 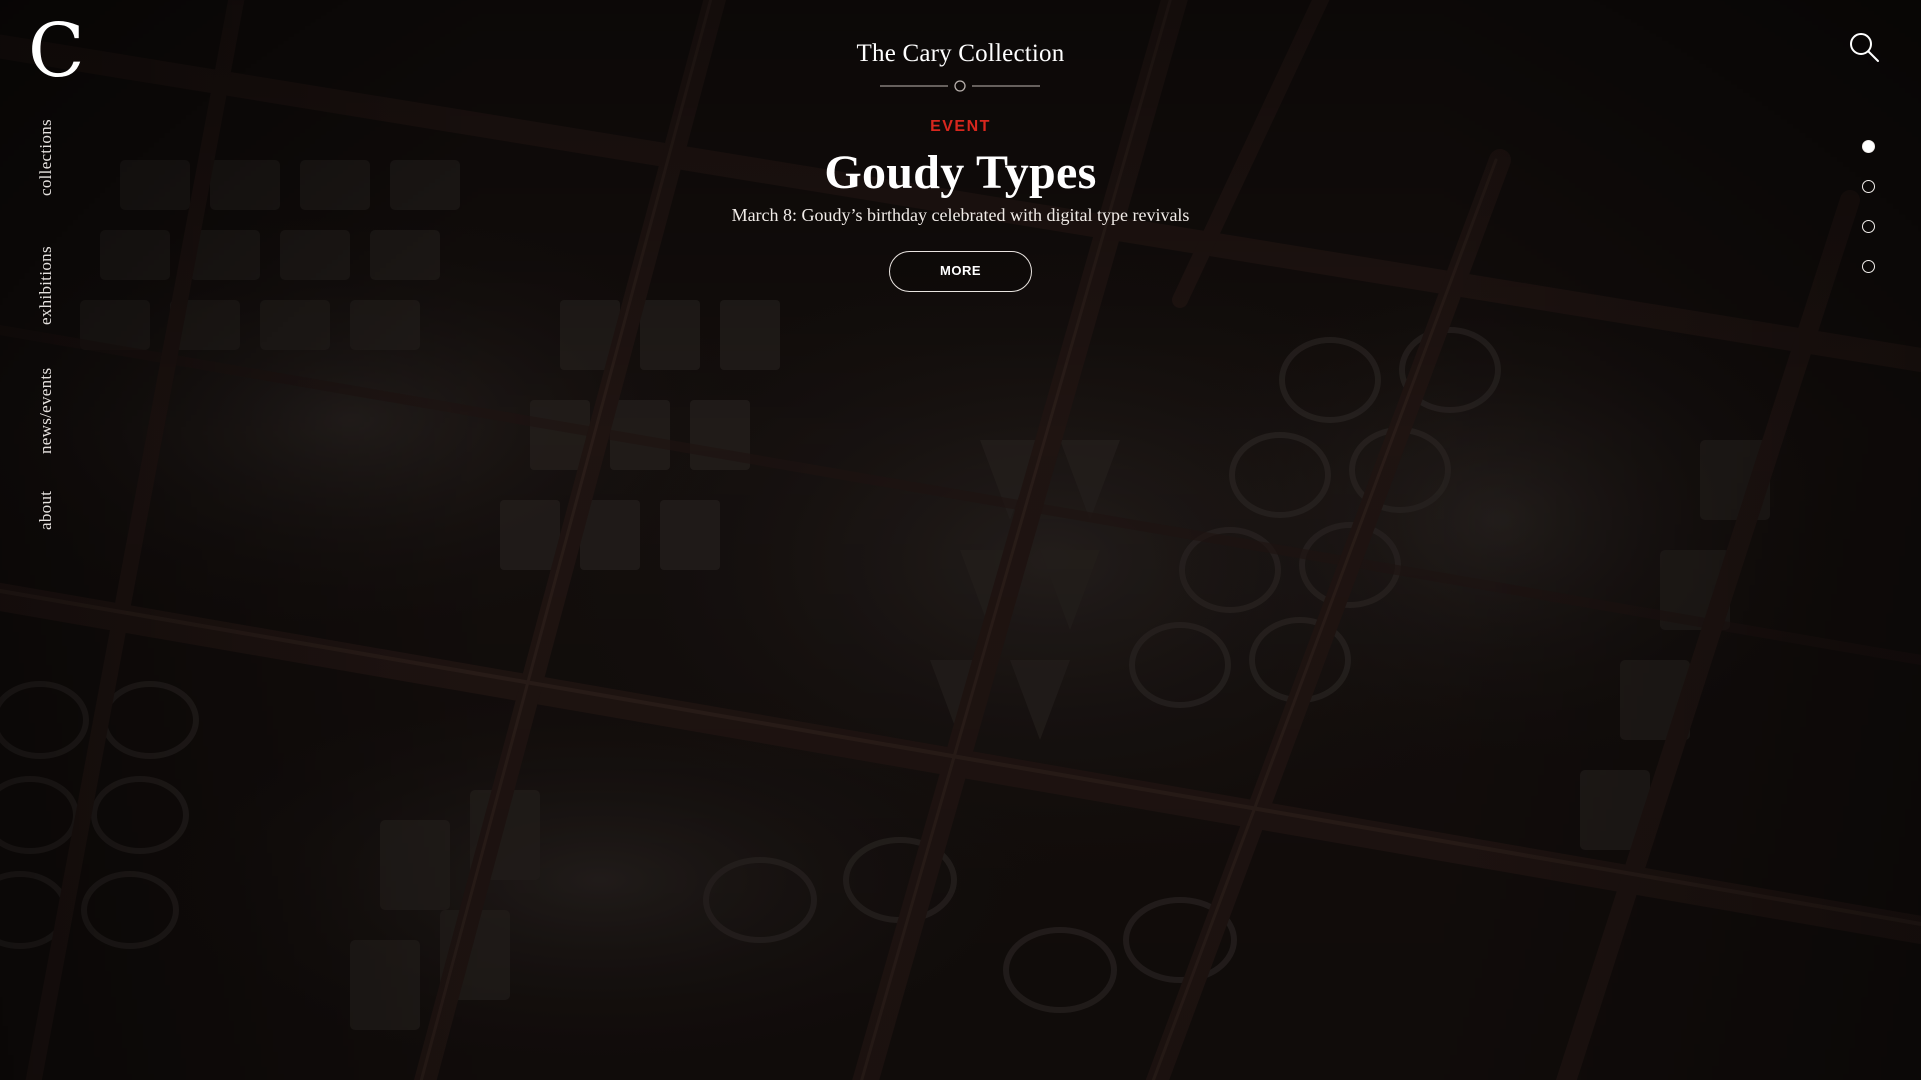 I want to click on hero-title: Goudy Types, so click(x=960, y=172).